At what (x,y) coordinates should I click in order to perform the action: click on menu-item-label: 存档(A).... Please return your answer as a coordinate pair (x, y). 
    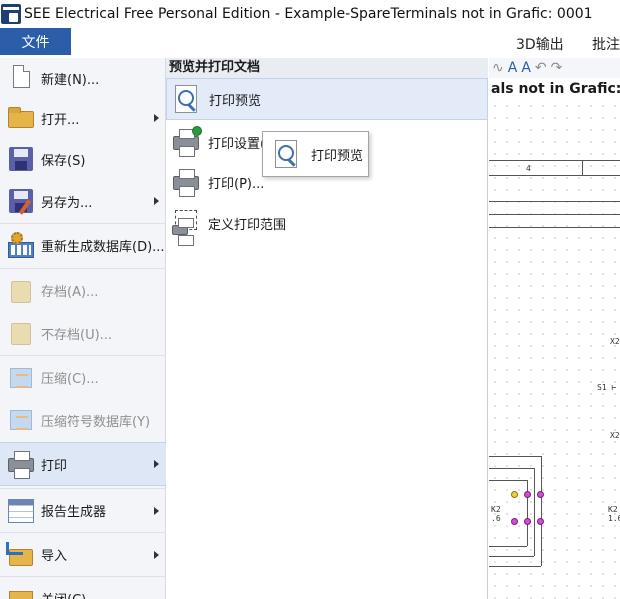
    Looking at the image, I should click on (70, 292).